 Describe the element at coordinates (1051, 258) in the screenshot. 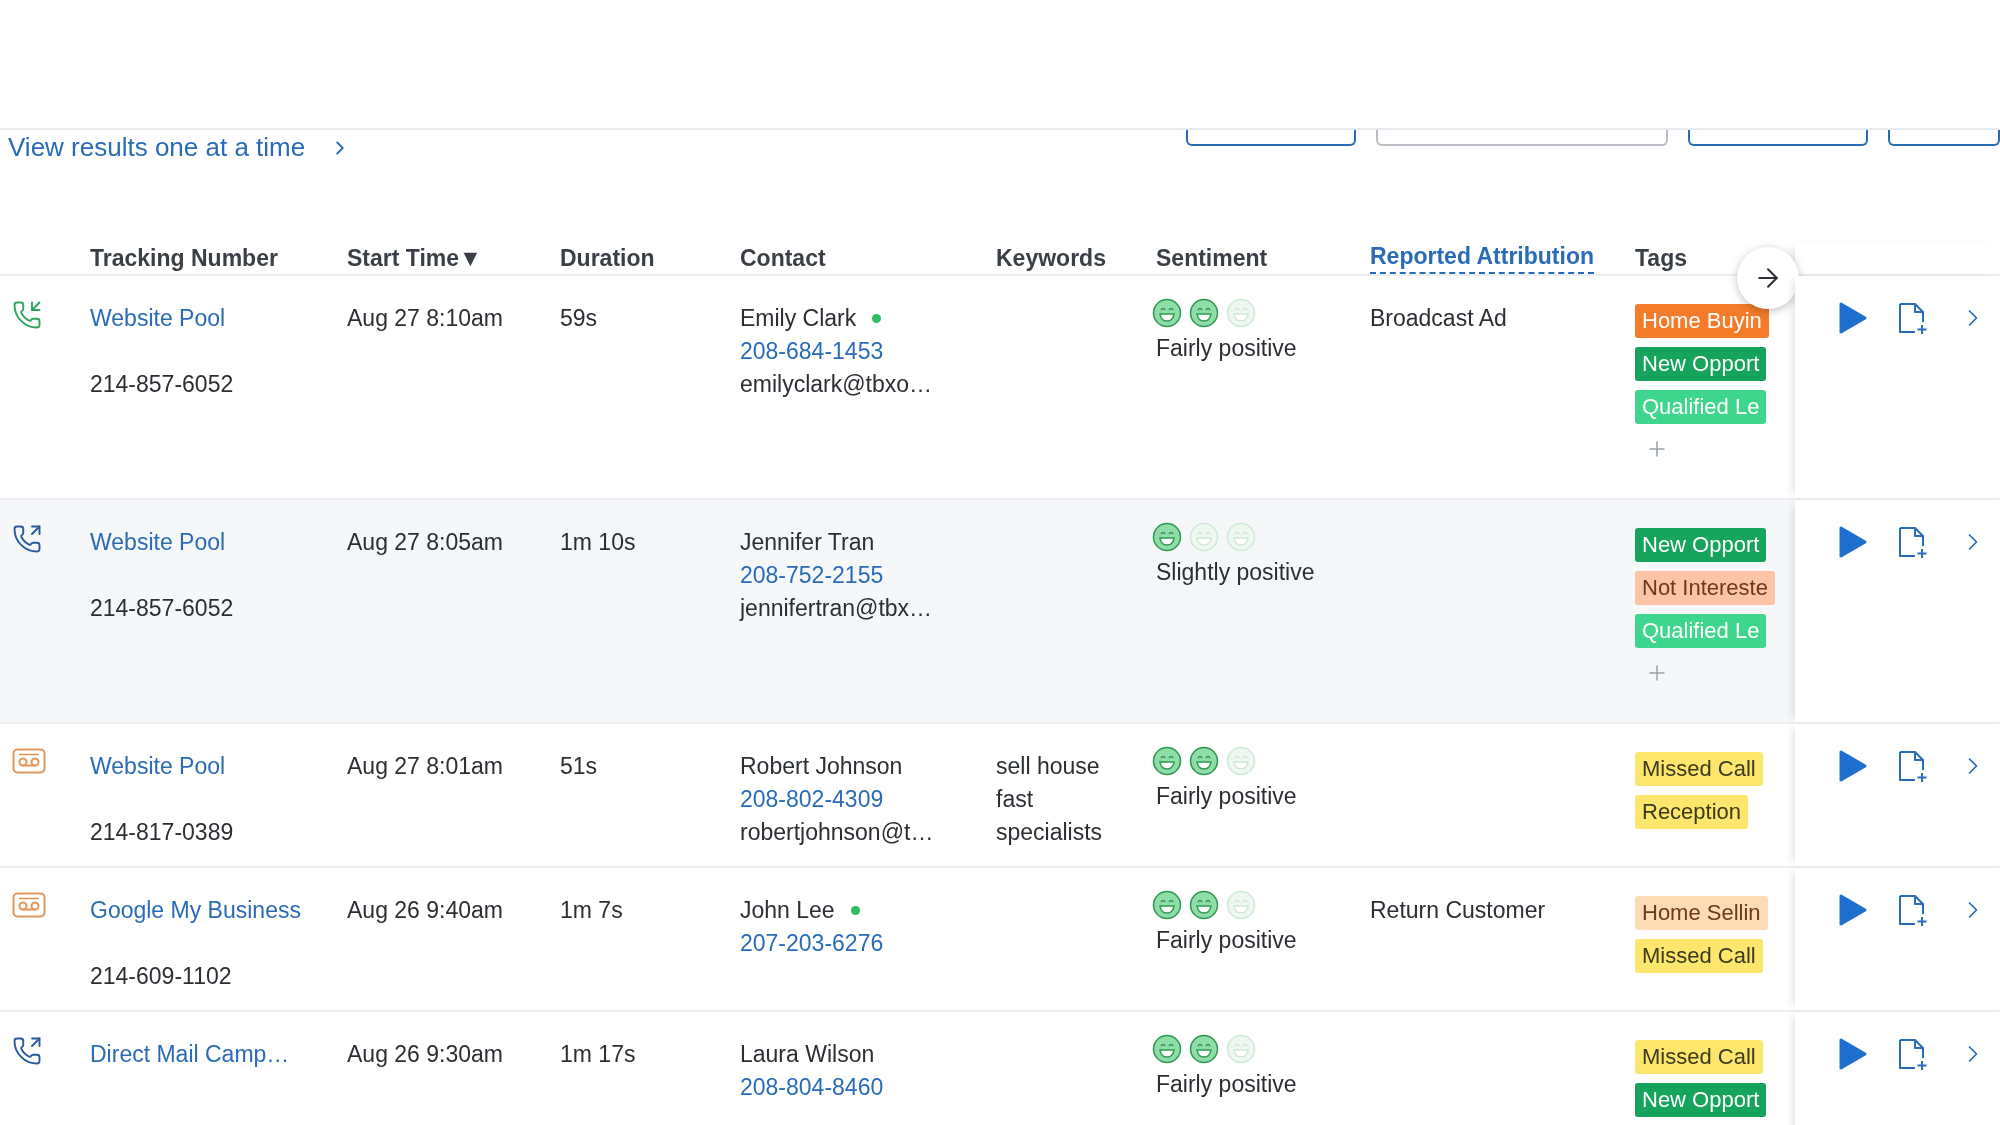

I see `column-header: Keywords` at that location.